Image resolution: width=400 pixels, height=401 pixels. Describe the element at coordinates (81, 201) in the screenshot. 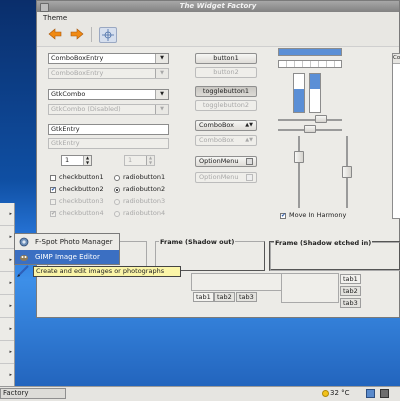

I see `checkbutton3-label: checkbutton3` at that location.